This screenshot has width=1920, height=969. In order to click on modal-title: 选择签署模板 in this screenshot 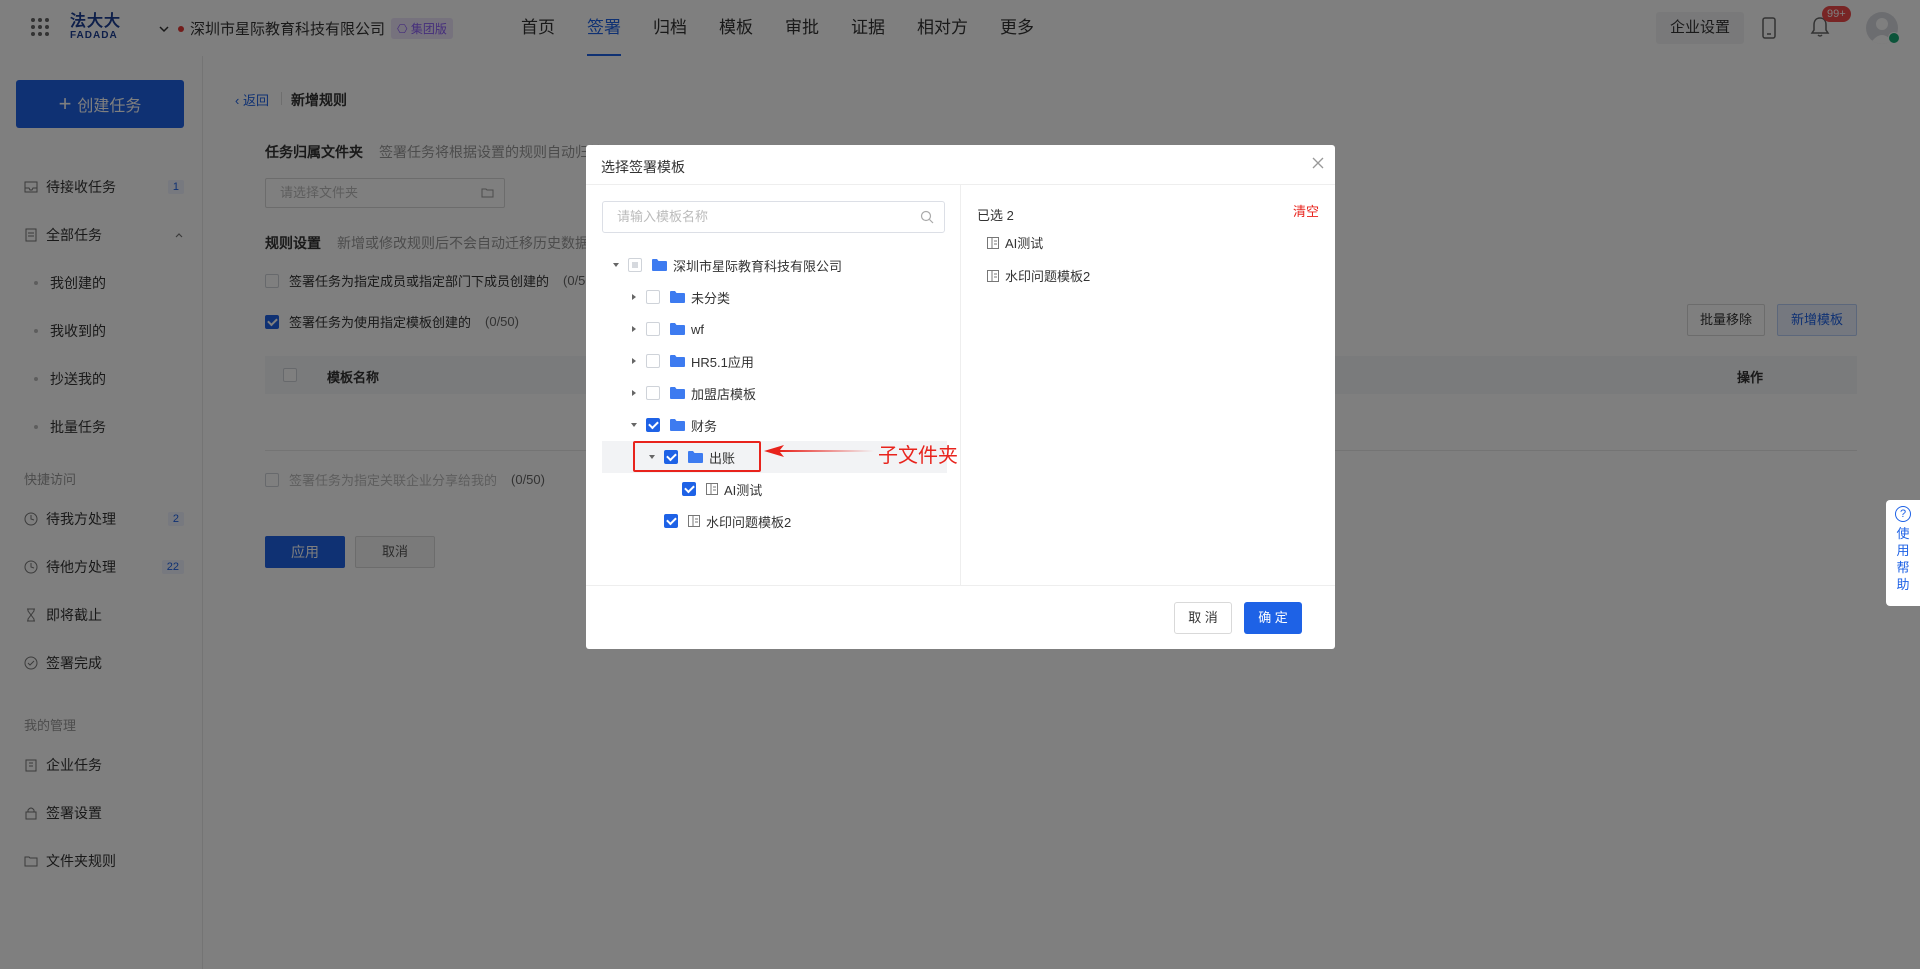, I will do `click(643, 167)`.